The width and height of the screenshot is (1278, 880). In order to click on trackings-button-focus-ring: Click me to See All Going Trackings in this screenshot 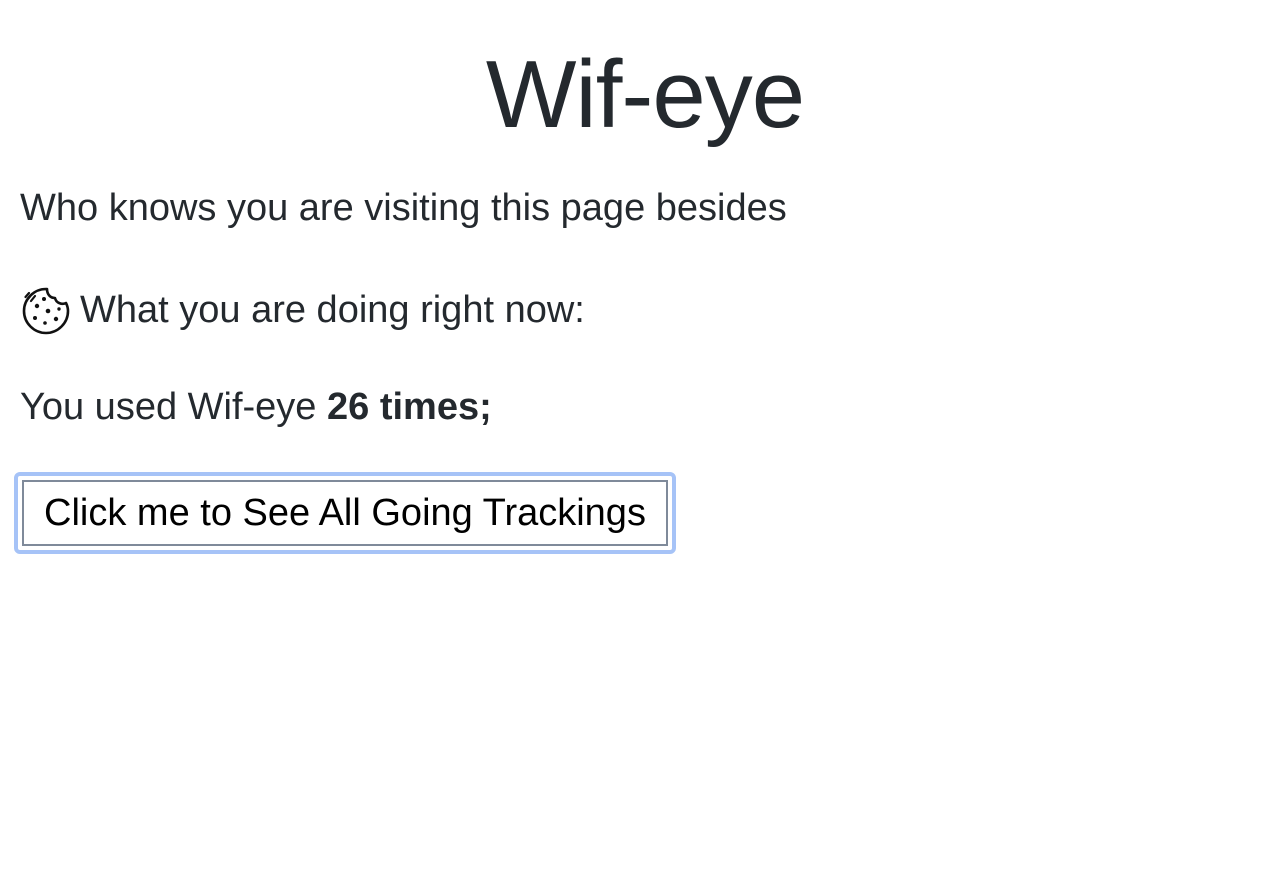, I will do `click(345, 513)`.